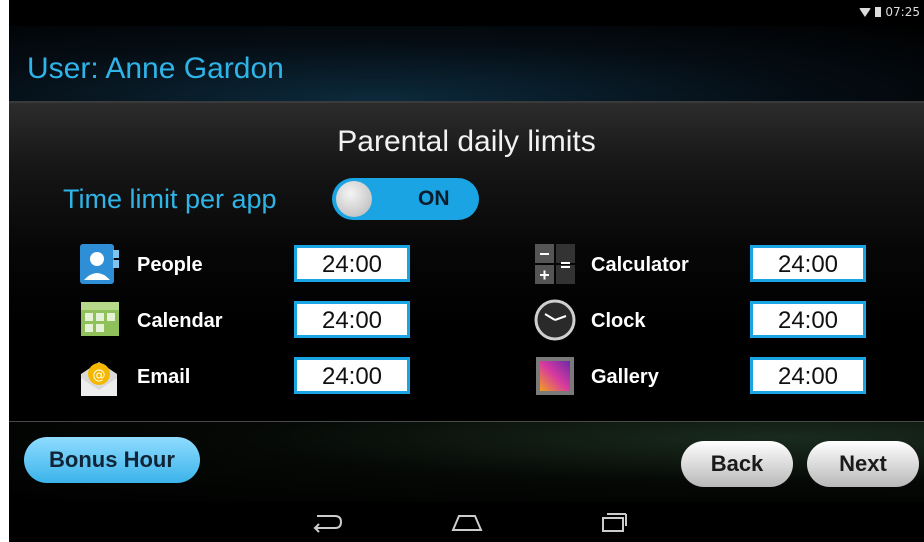 Image resolution: width=924 pixels, height=542 pixels. What do you see at coordinates (100, 319) in the screenshot?
I see `calendar-icon` at bounding box center [100, 319].